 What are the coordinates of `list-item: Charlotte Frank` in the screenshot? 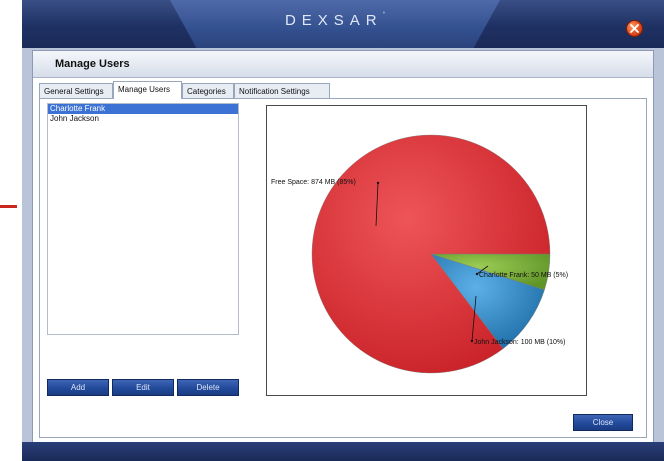 It's located at (143, 109).